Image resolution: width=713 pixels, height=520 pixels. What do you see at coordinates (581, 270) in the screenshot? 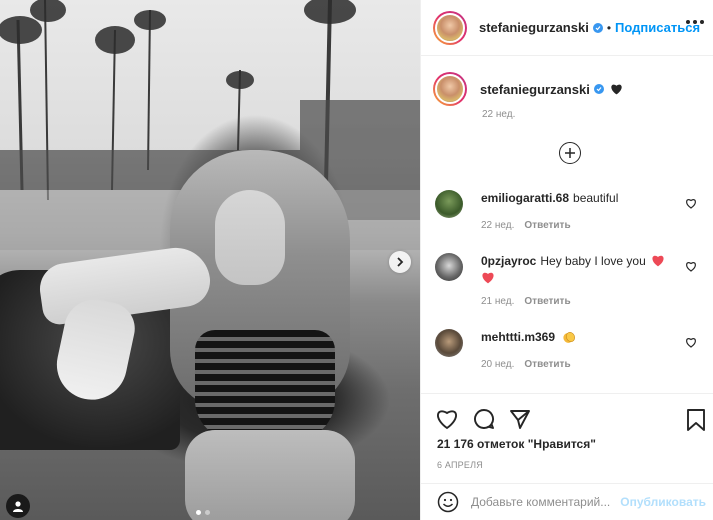
I see `comment-body: 0pzjayroc Hey baby I love you` at bounding box center [581, 270].